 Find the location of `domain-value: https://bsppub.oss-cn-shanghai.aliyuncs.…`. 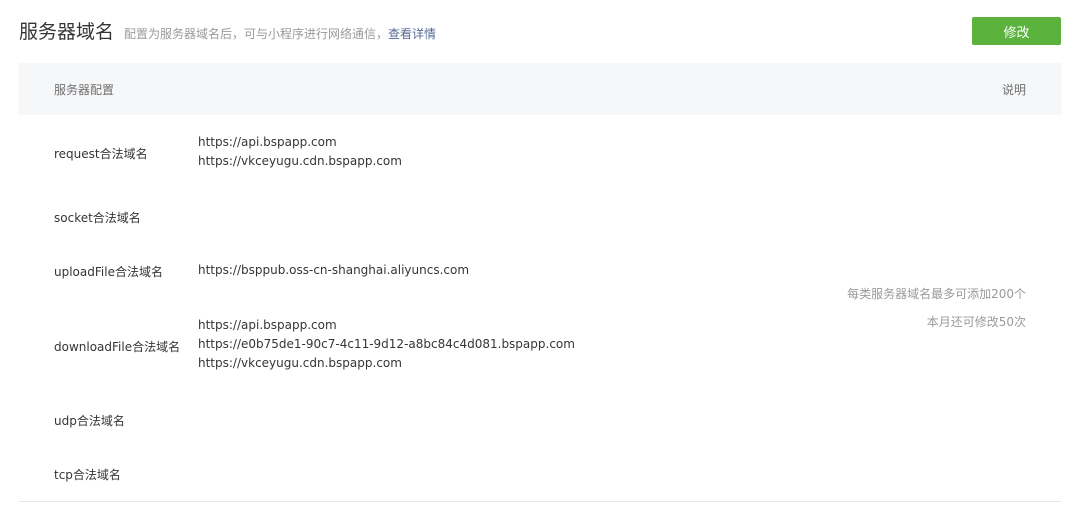

domain-value: https://bsppub.oss-cn-shanghai.aliyuncs.… is located at coordinates (334, 270).